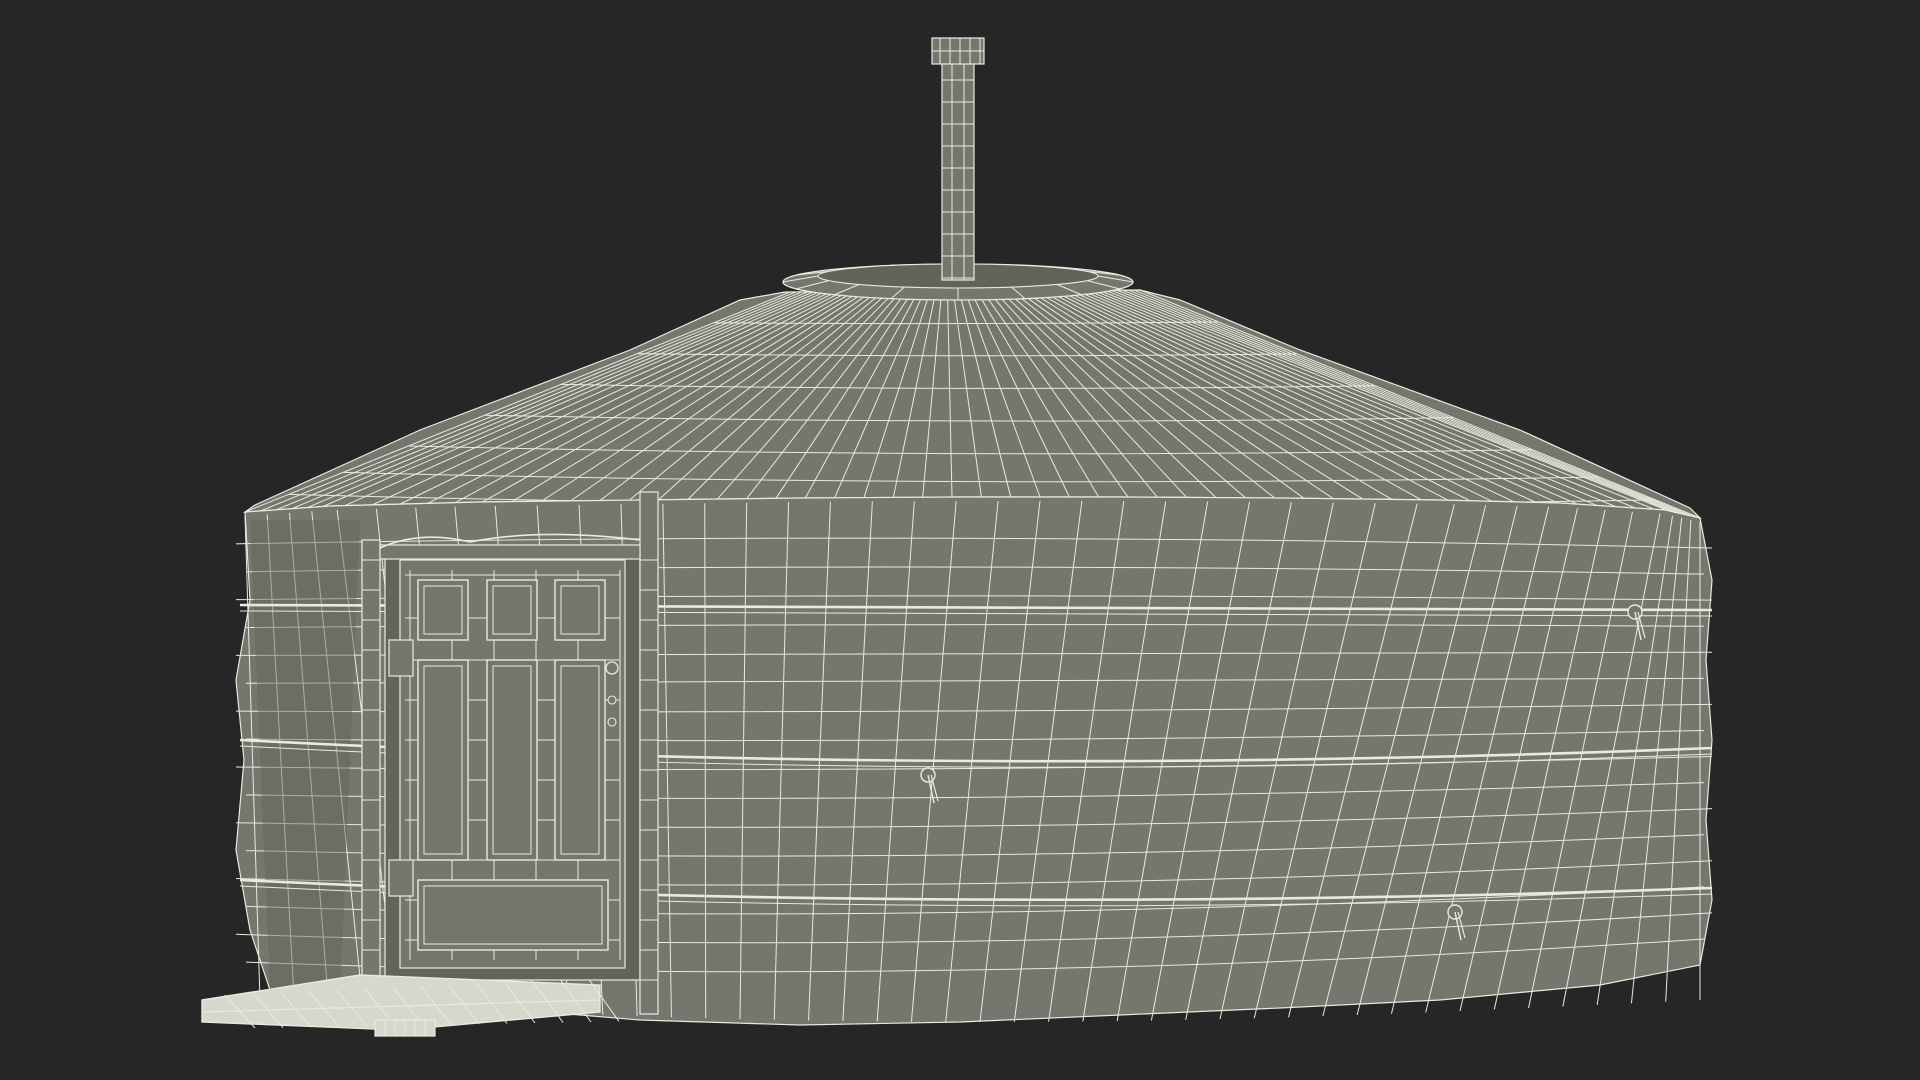 This screenshot has width=1920, height=1080. I want to click on entrance-door, so click(512, 764).